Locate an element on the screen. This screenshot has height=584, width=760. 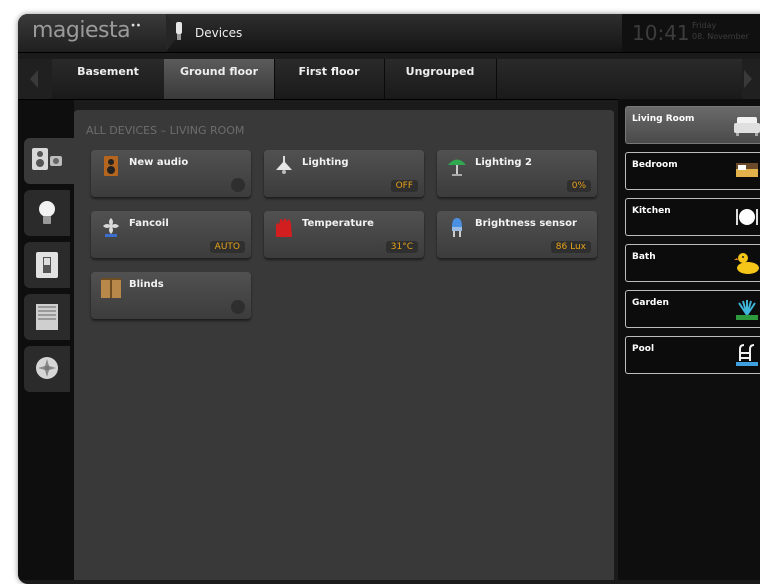
room-label: Bath is located at coordinates (644, 257).